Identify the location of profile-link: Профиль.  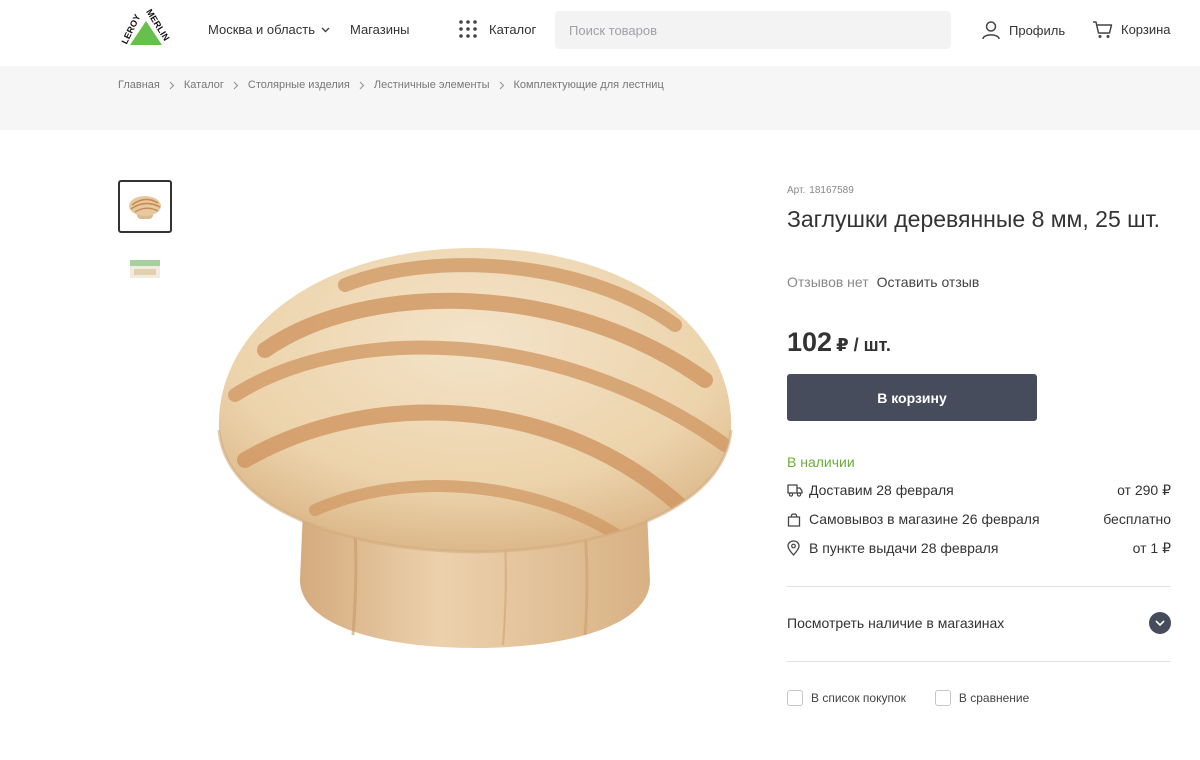
(1023, 30).